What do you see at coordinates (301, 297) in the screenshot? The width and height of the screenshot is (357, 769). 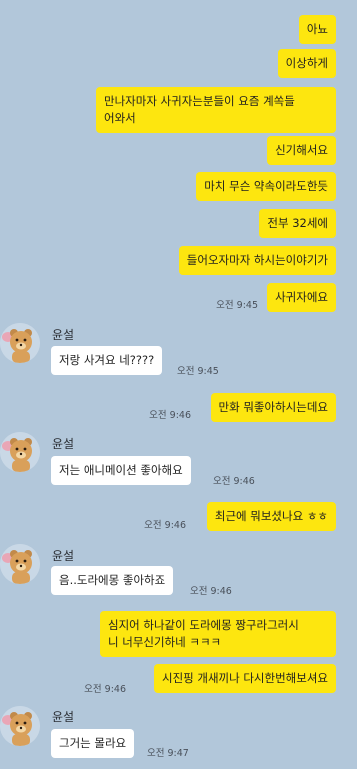 I see `my-message-bubble: 사귀자에요` at bounding box center [301, 297].